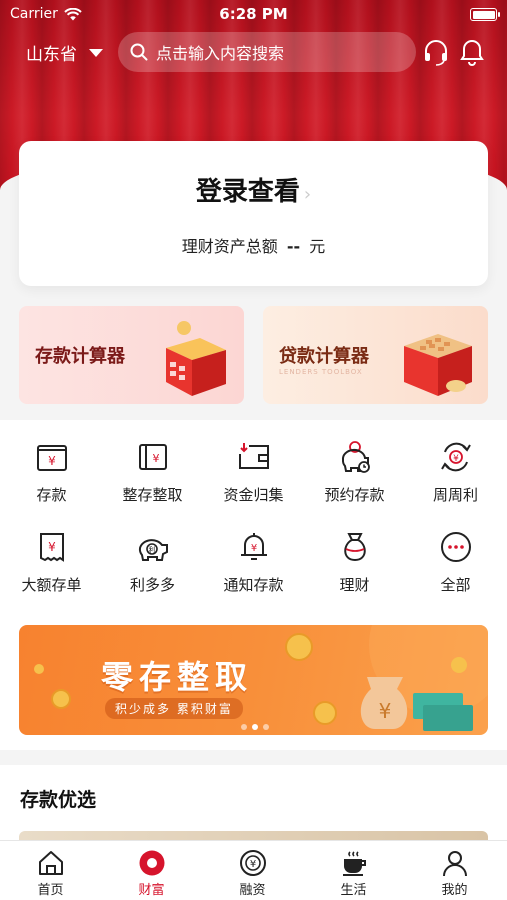 The height and width of the screenshot is (900, 507). What do you see at coordinates (353, 890) in the screenshot?
I see `tab-label: 生活` at bounding box center [353, 890].